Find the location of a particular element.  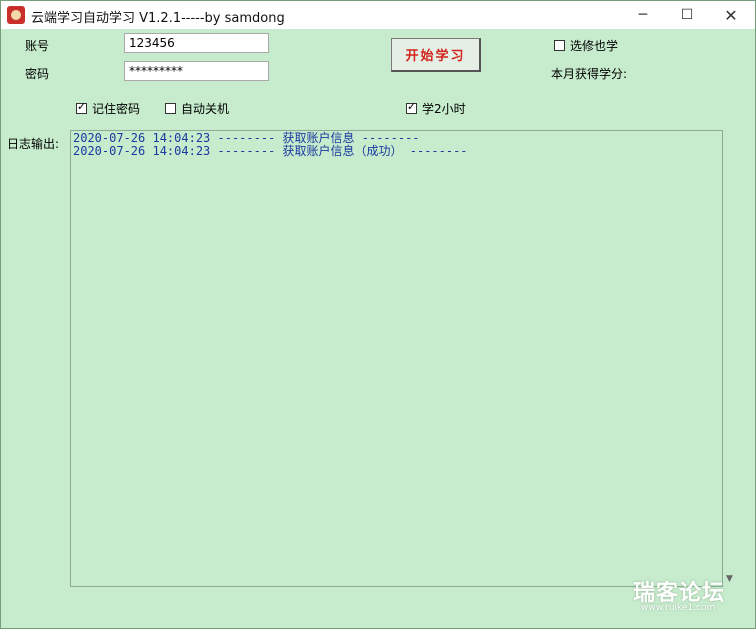

account-label: 账号 is located at coordinates (37, 46).